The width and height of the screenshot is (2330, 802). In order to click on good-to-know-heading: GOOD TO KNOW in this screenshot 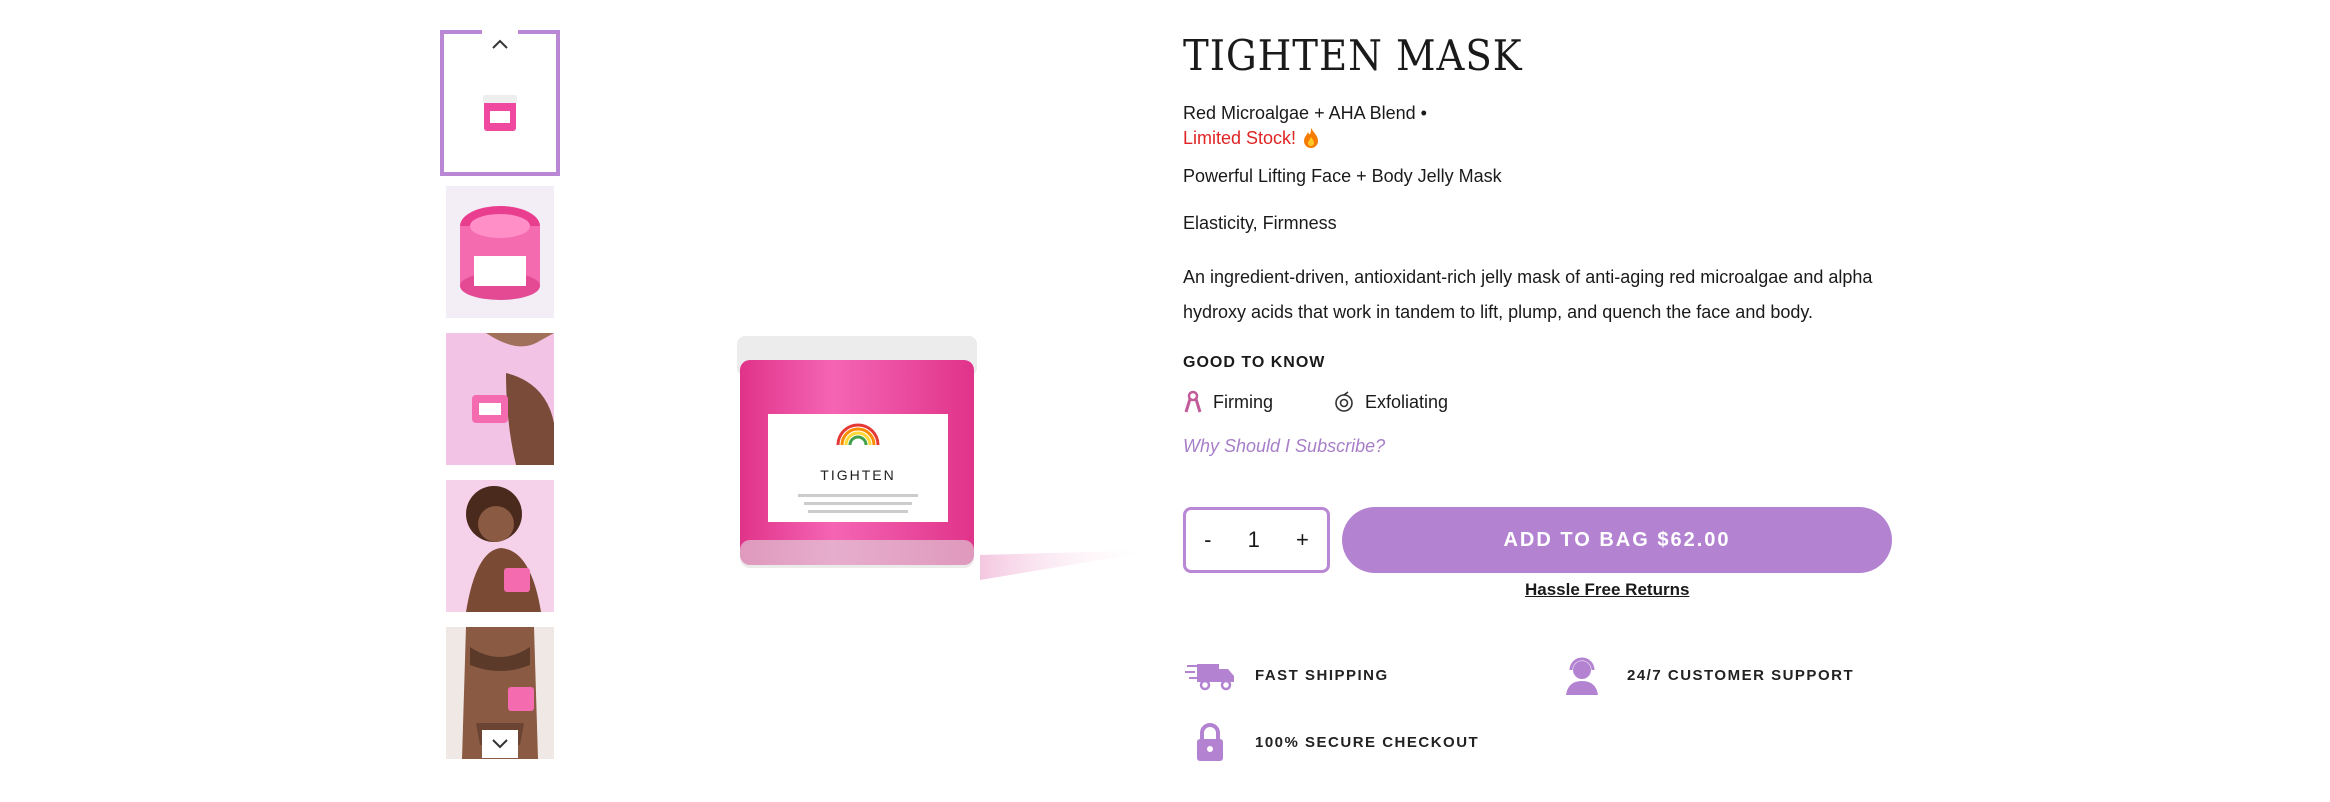, I will do `click(1254, 362)`.